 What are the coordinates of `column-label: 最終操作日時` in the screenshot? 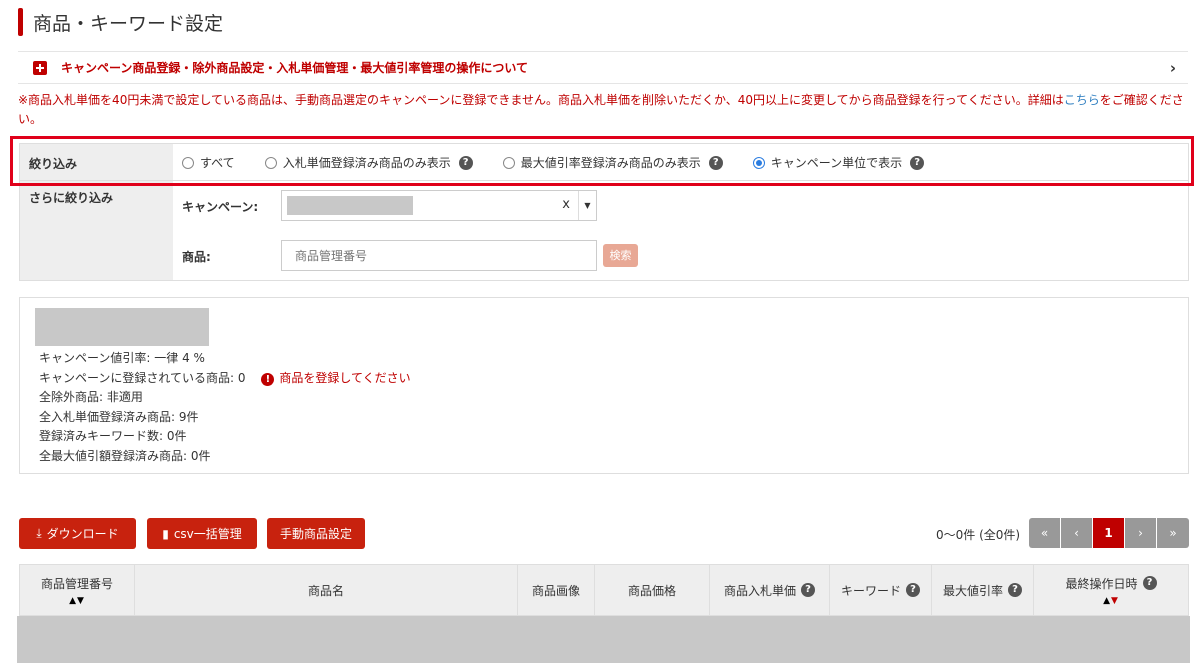 It's located at (1101, 583).